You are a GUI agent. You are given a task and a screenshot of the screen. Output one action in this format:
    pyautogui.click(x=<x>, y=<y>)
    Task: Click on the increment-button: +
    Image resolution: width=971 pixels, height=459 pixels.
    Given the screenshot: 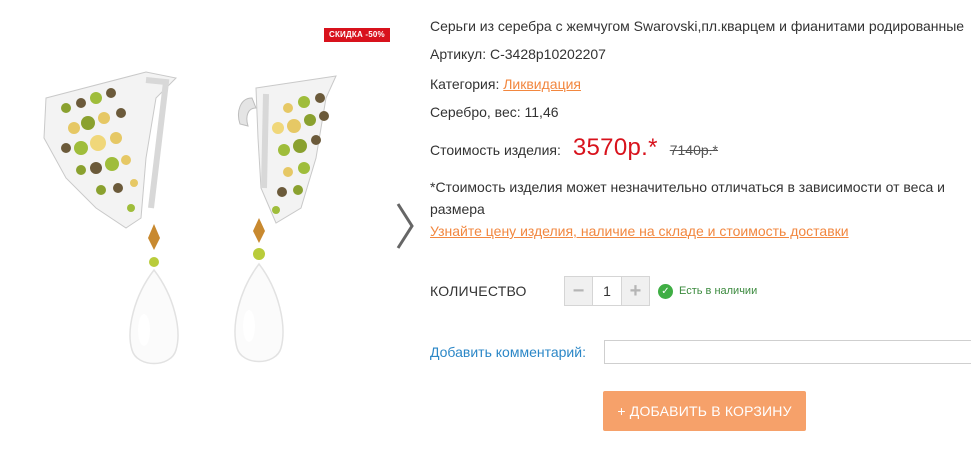 What is the action you would take?
    pyautogui.click(x=635, y=291)
    